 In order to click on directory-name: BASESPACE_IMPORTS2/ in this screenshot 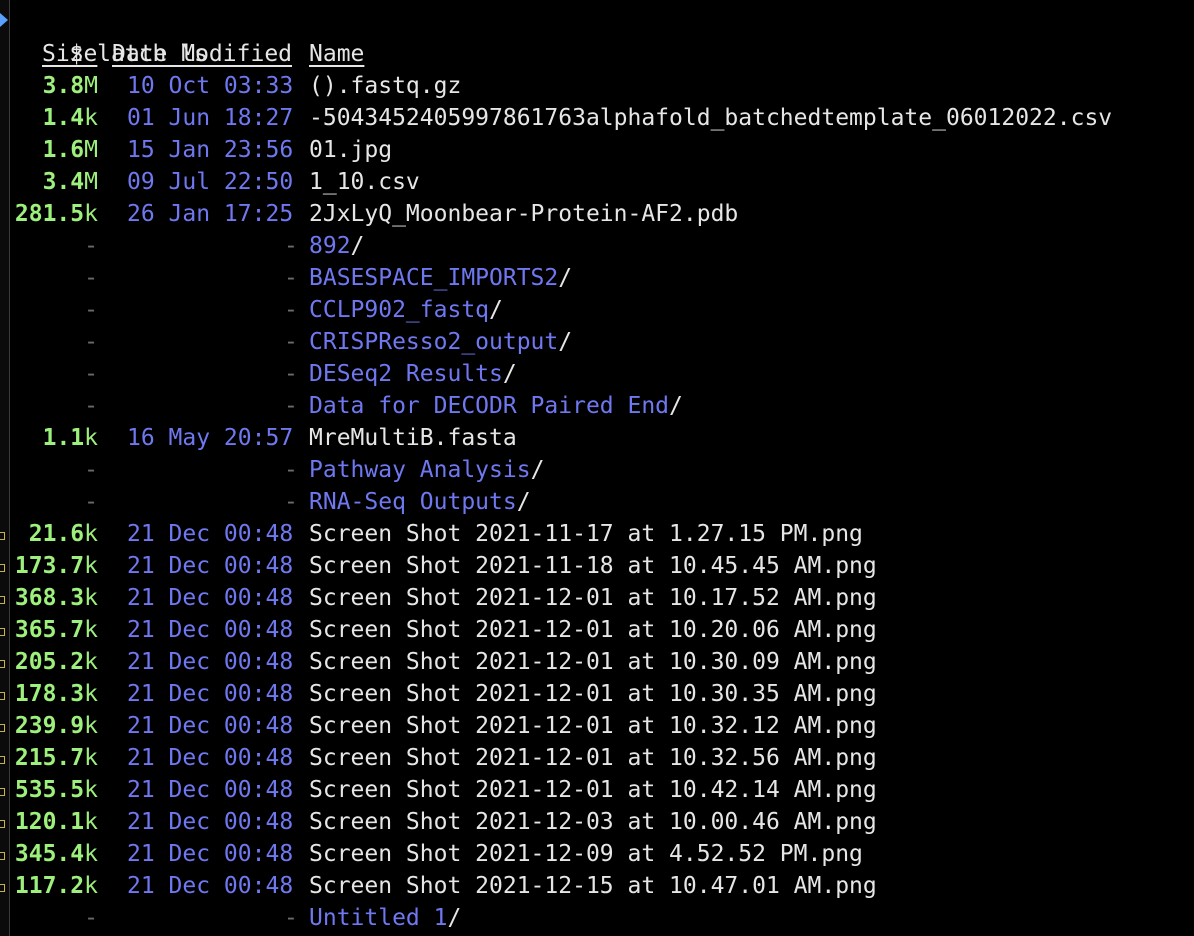, I will do `click(440, 278)`.